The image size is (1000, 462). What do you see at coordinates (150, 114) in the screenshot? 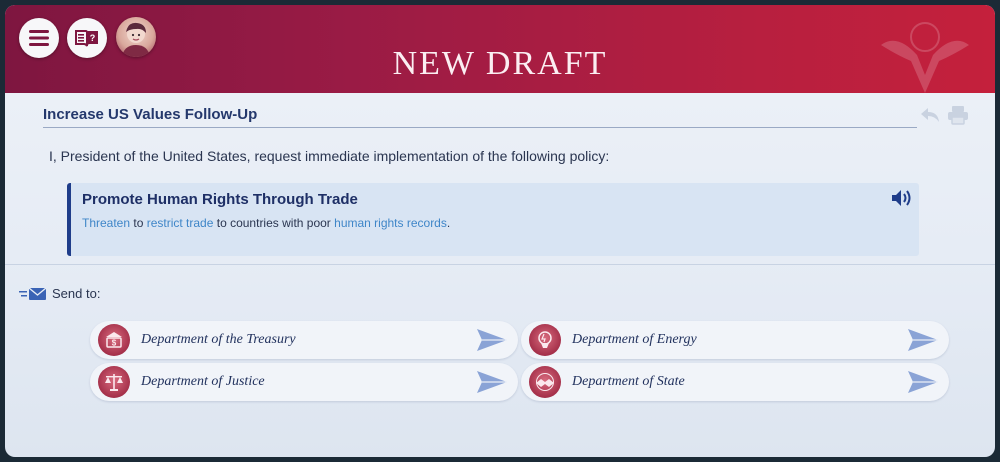
I see `draft-title: Increase US Values Follow-Up` at bounding box center [150, 114].